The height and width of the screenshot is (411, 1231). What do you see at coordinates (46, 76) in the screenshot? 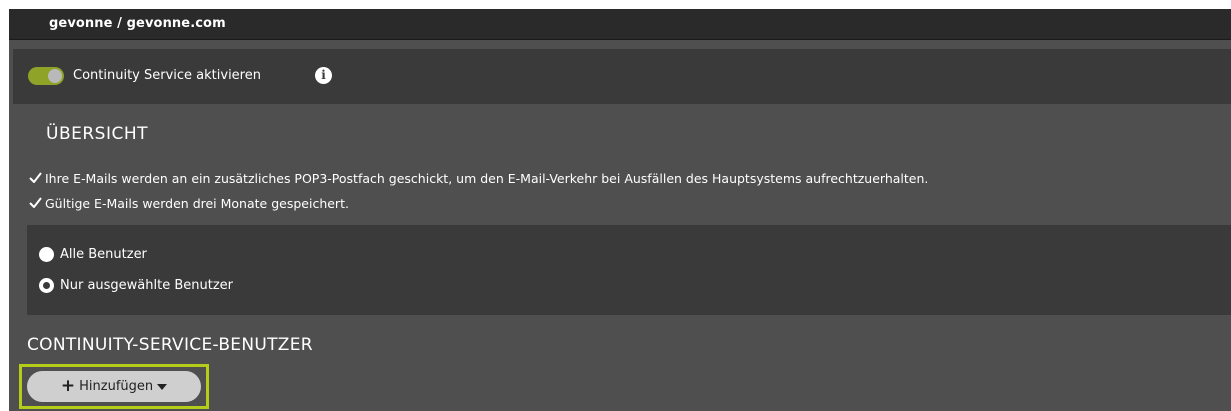
I see `continuity-toggle` at bounding box center [46, 76].